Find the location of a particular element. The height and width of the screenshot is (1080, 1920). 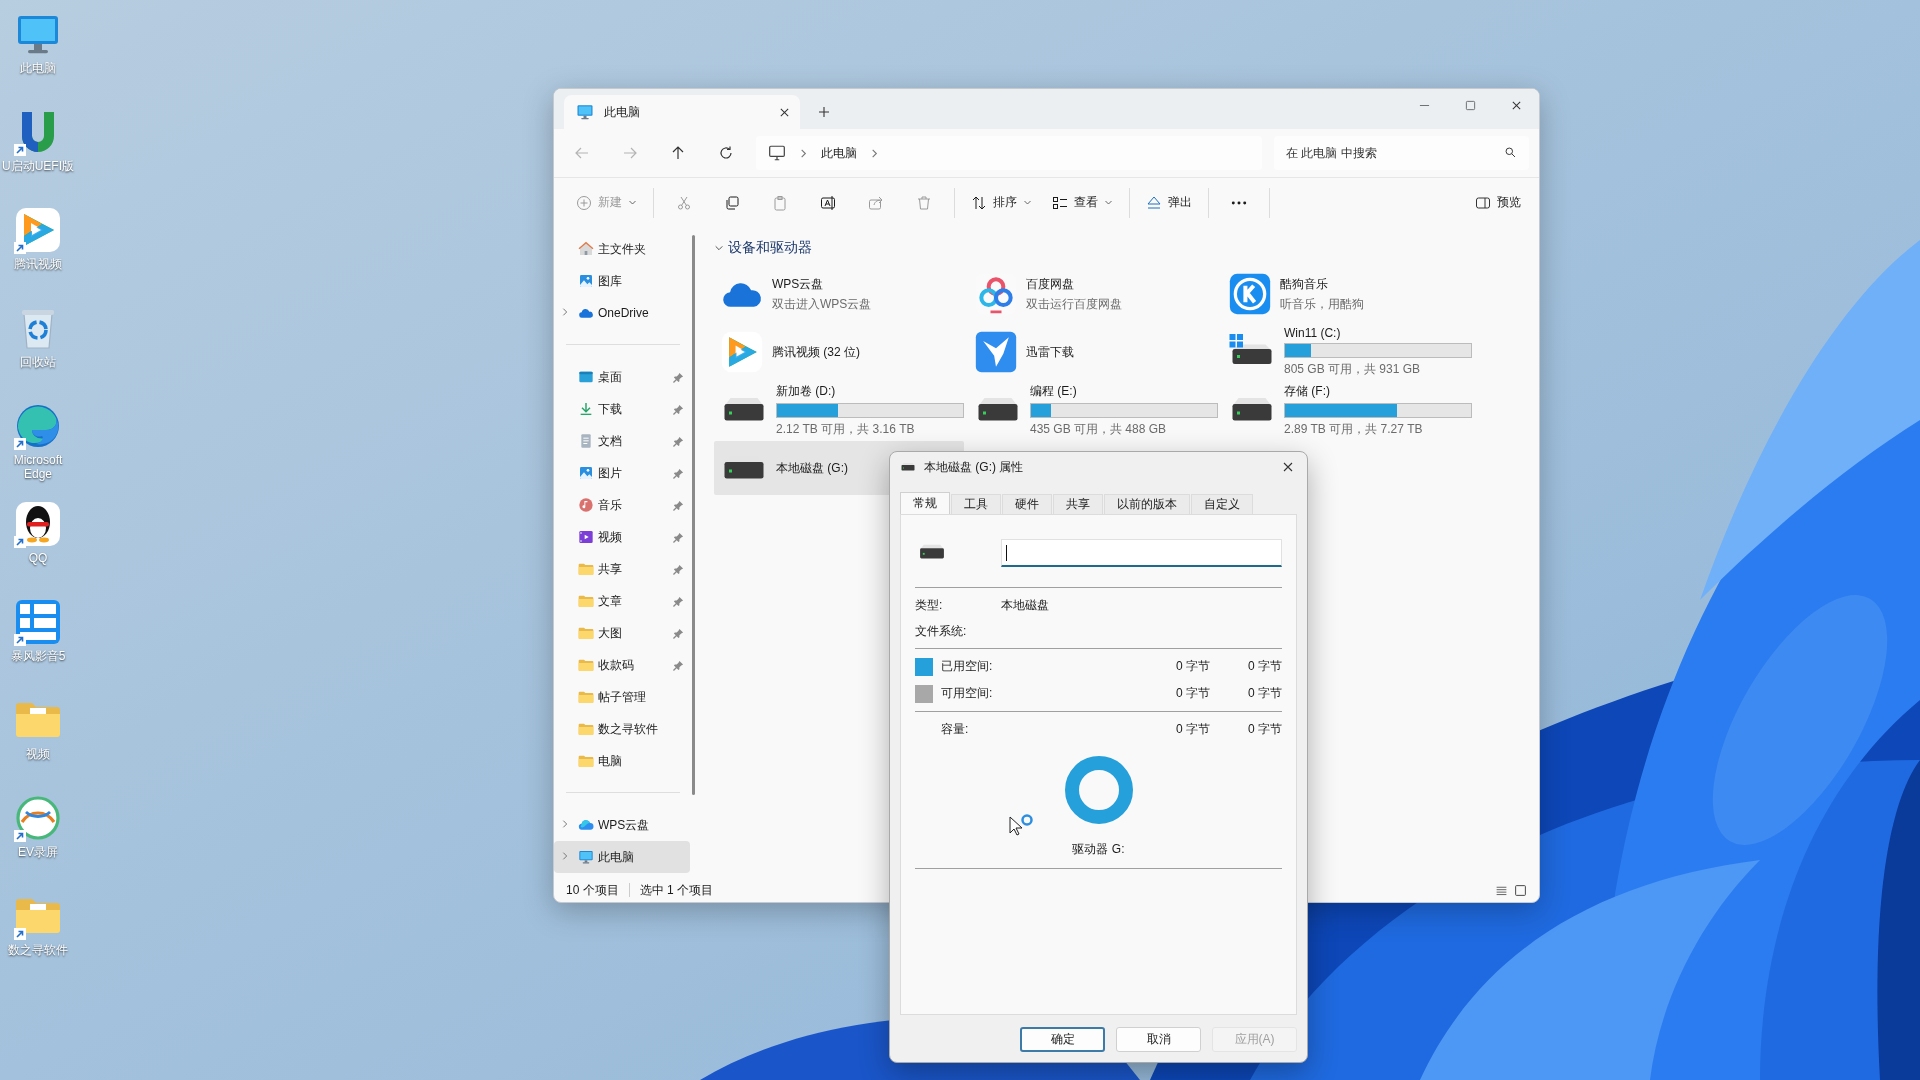

sidebar-item: WPS云盘 is located at coordinates (622, 825).